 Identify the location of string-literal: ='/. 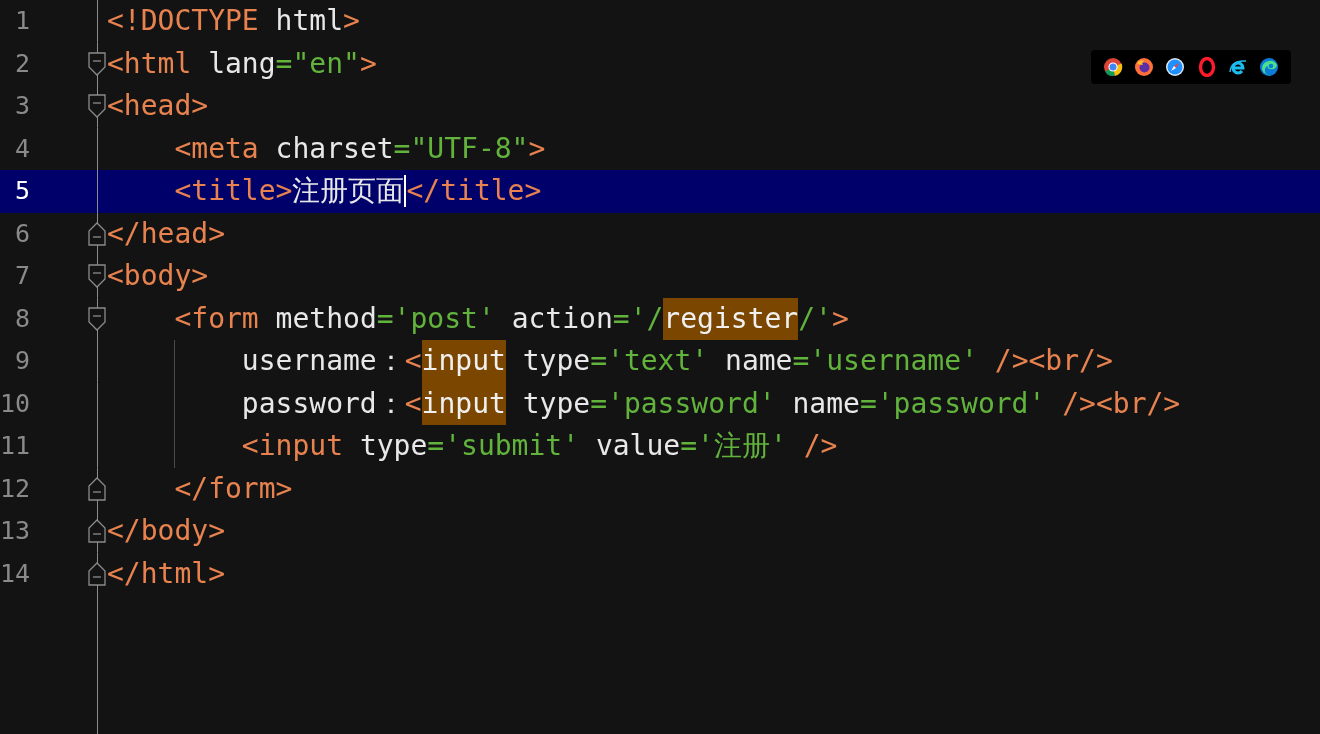
(638, 318).